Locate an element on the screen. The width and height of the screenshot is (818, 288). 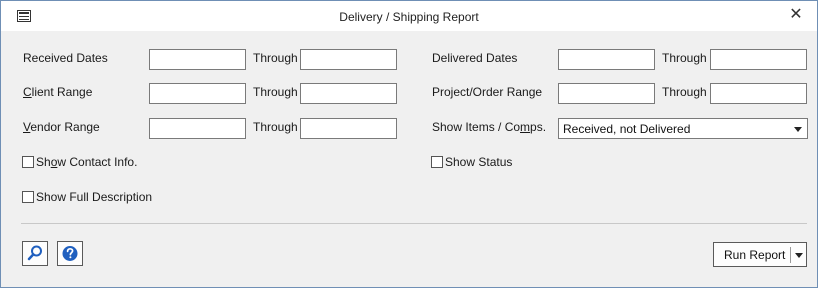
close-button: ✕ is located at coordinates (796, 15).